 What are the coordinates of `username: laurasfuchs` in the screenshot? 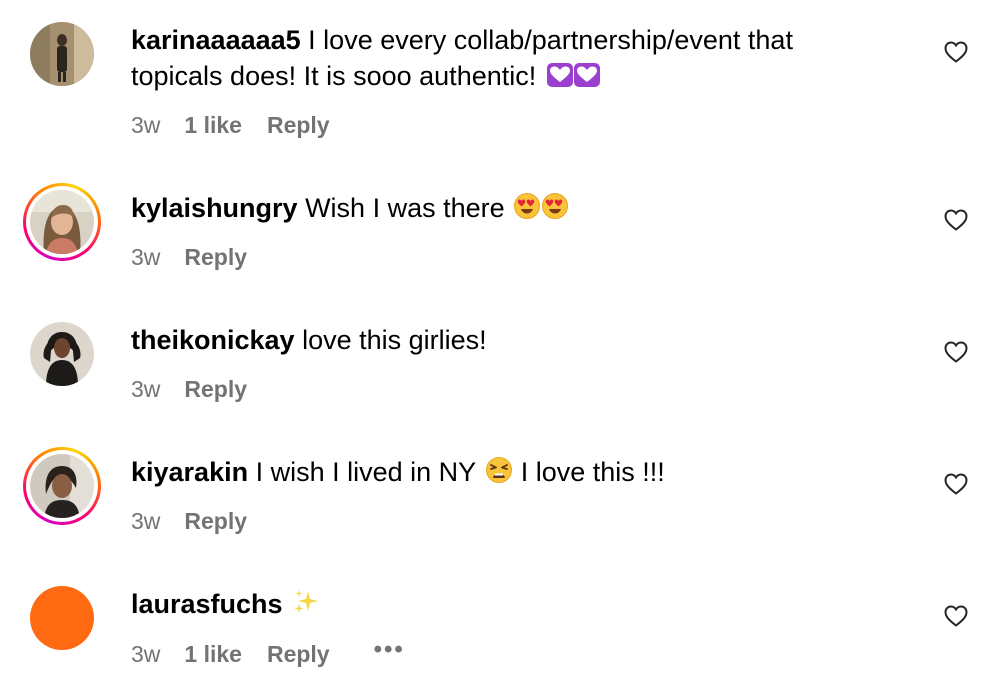 It's located at (207, 604).